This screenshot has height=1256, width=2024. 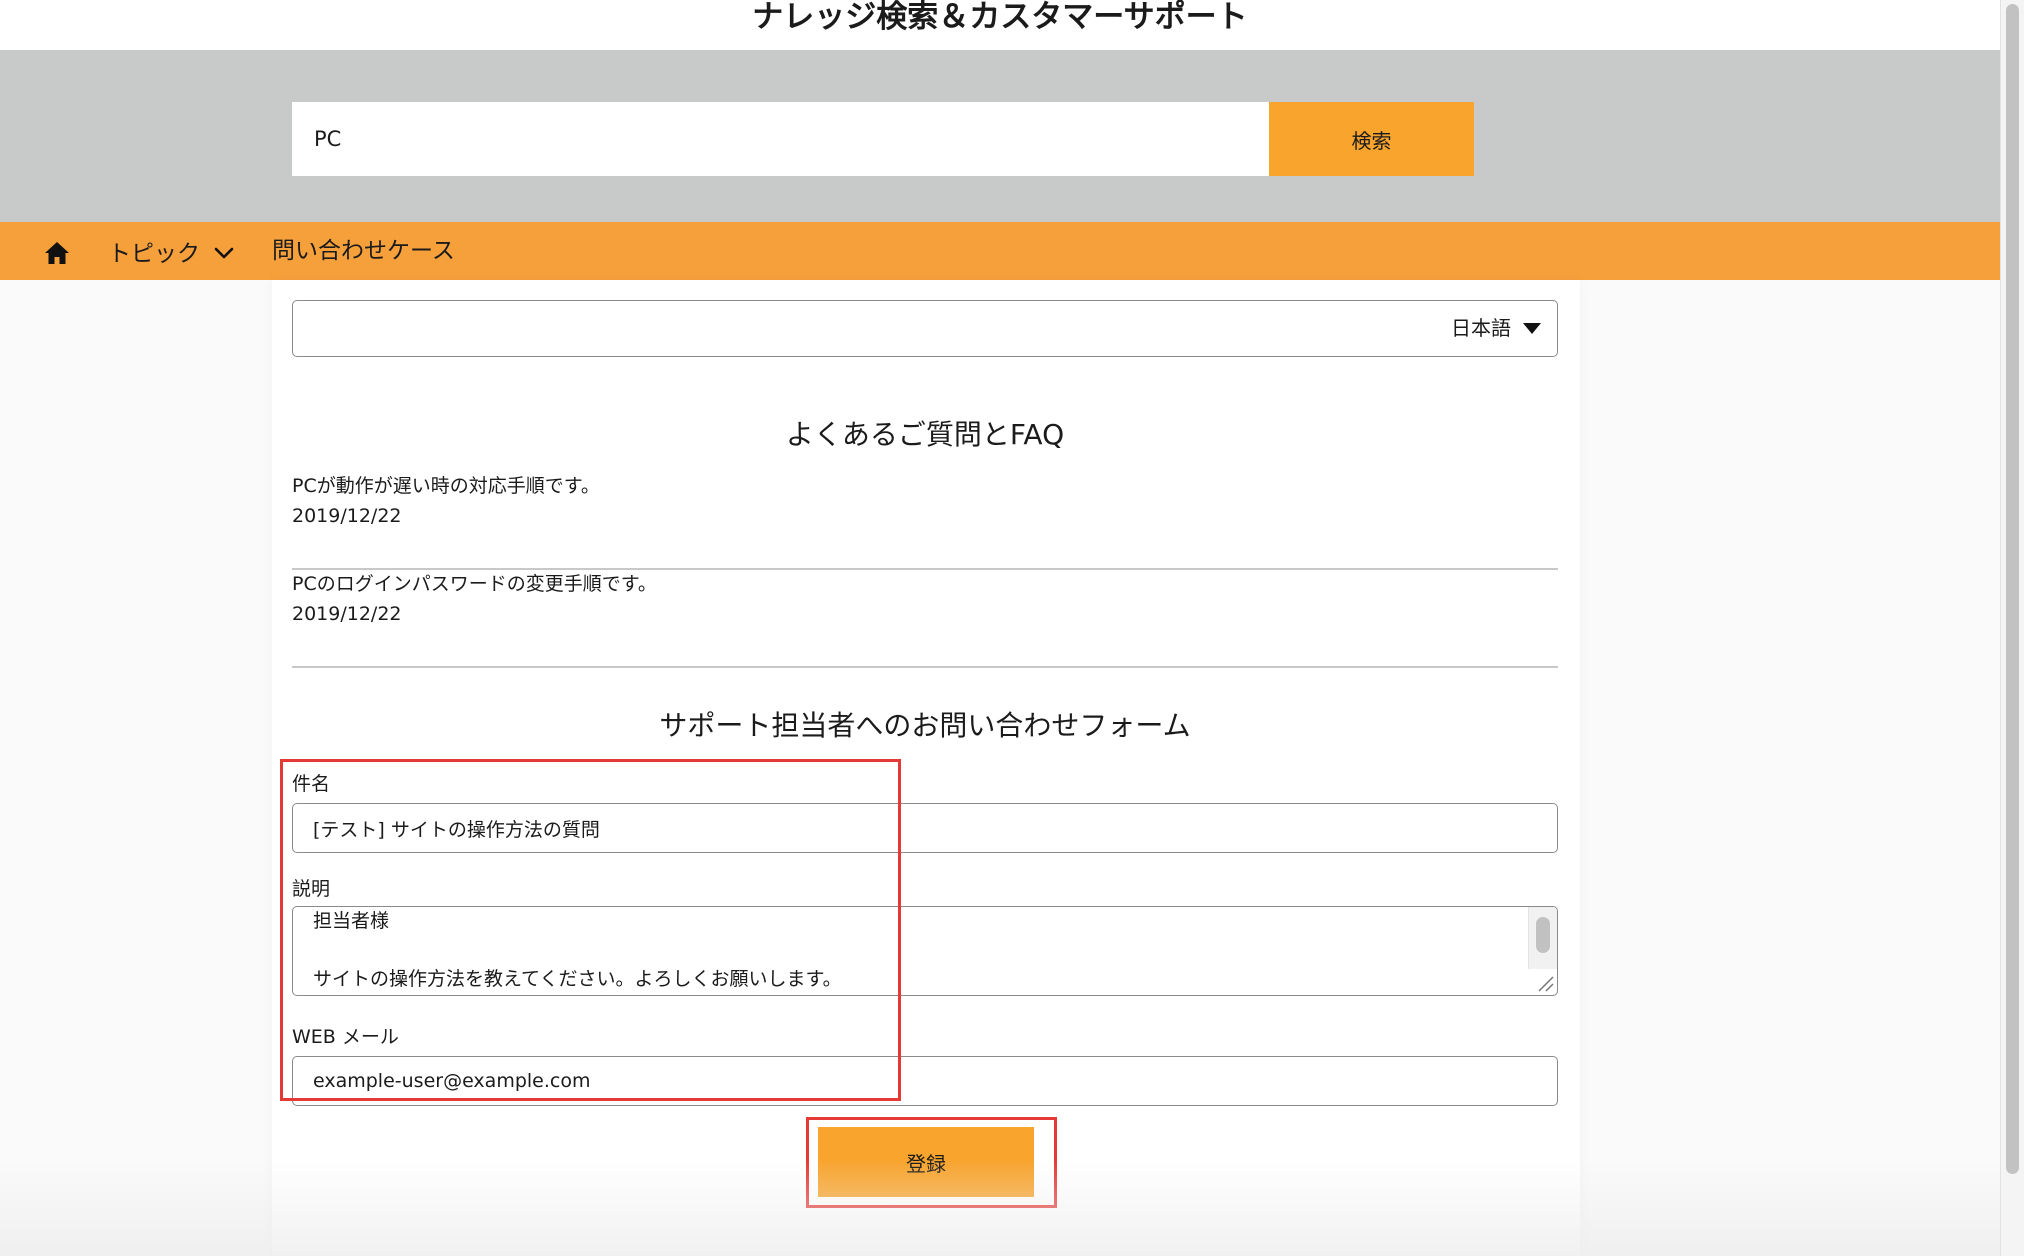 I want to click on nav-topic-menu: トピック, so click(x=171, y=251).